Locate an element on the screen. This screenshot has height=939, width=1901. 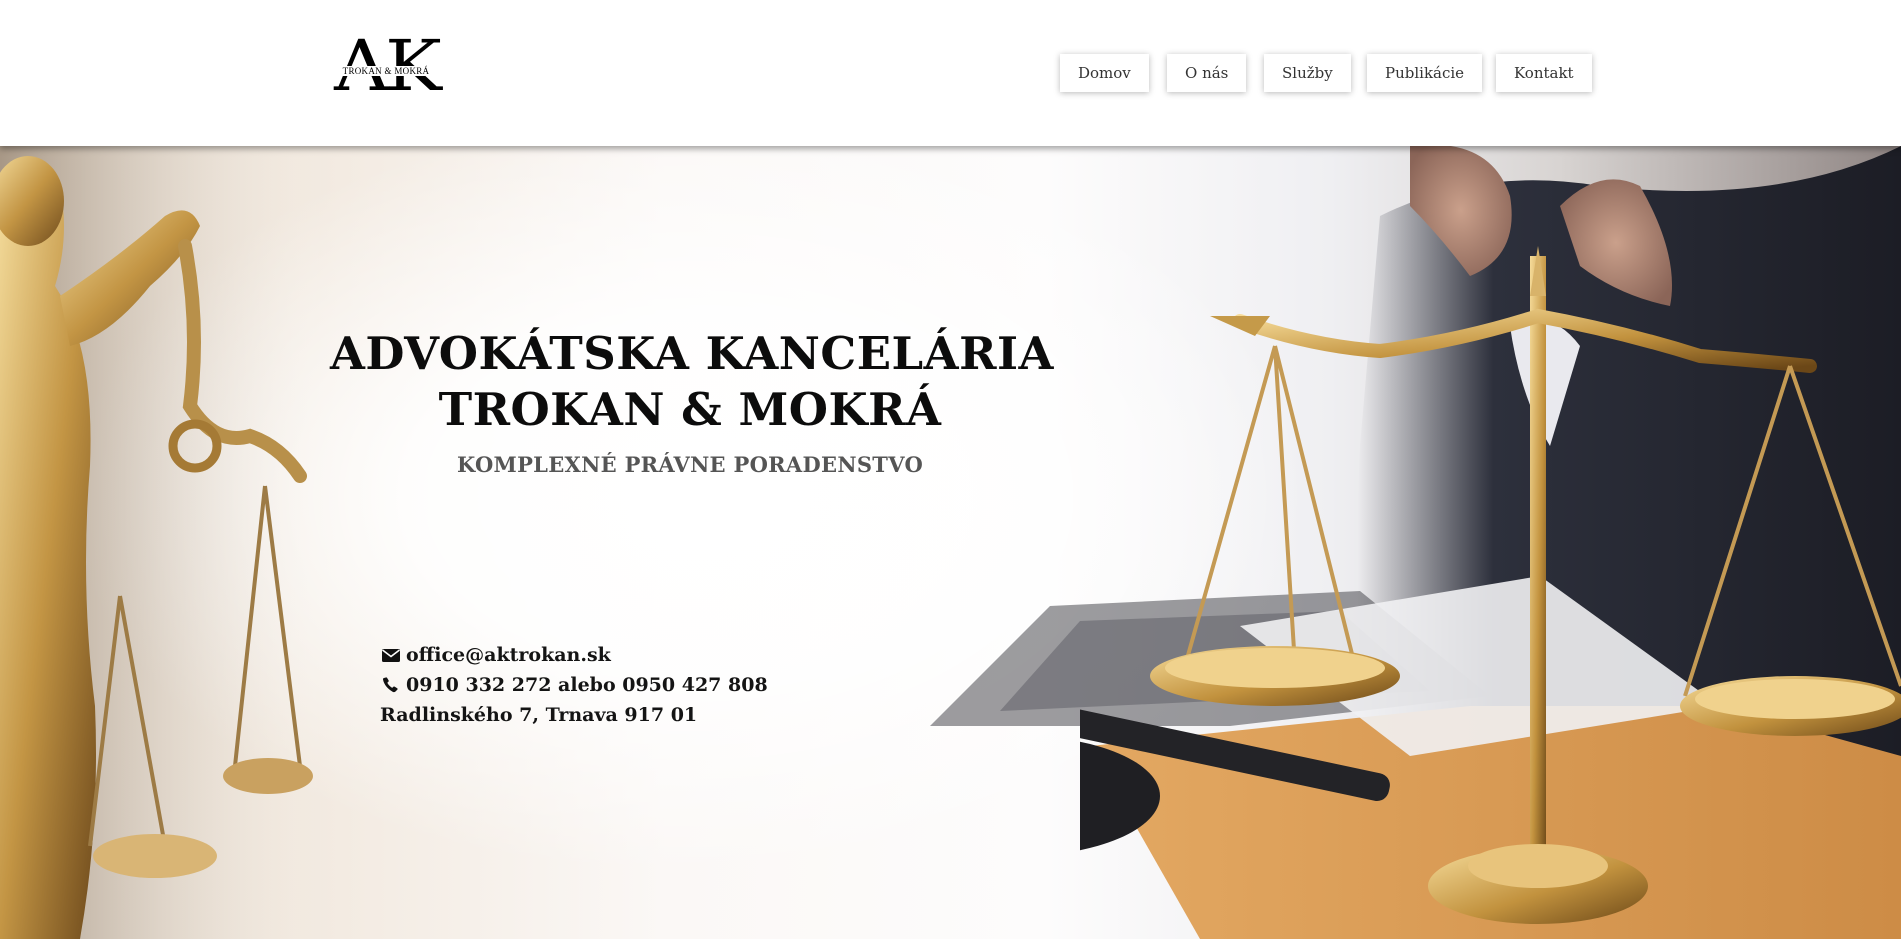
hero-subtitle: KOMPLEXNÉ PRÁVNE PORADENSTVO is located at coordinates (690, 464).